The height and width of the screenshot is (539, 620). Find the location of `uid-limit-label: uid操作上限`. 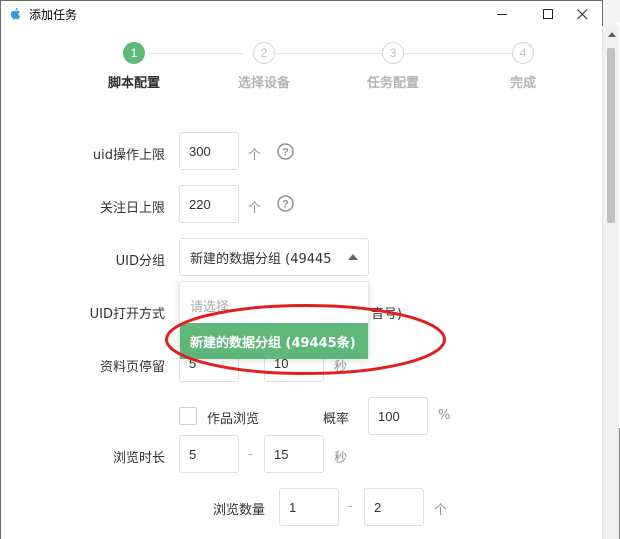

uid-limit-label: uid操作上限 is located at coordinates (128, 155).